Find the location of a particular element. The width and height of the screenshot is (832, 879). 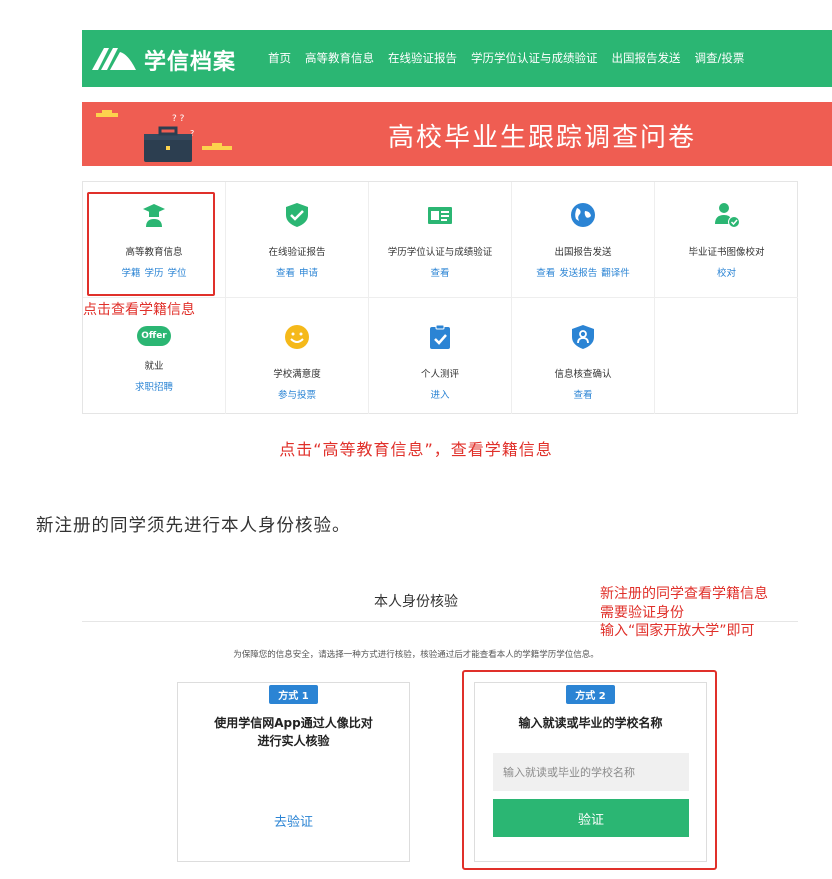

grid-item-info-check: 信息核查确认 查看 is located at coordinates (583, 356).